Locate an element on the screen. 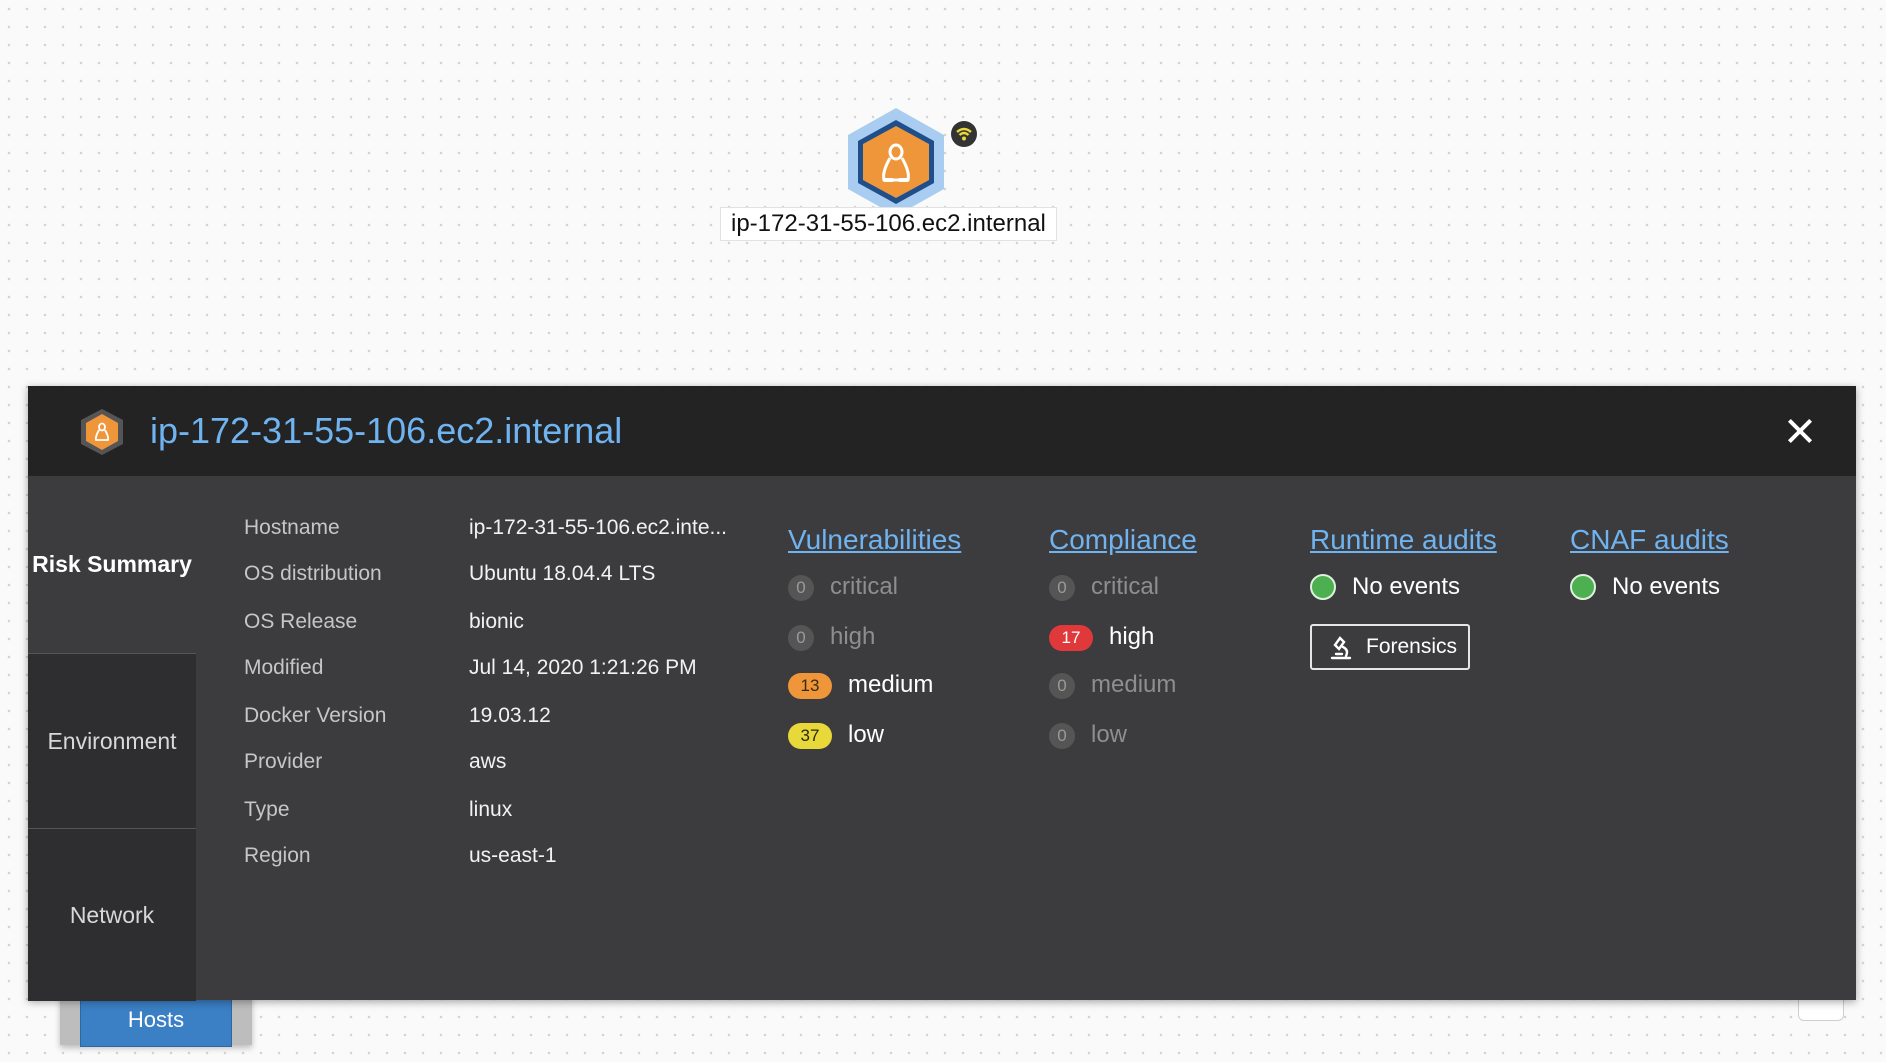 The image size is (1886, 1062). info-row-provider: Provider aws is located at coordinates (504, 765).